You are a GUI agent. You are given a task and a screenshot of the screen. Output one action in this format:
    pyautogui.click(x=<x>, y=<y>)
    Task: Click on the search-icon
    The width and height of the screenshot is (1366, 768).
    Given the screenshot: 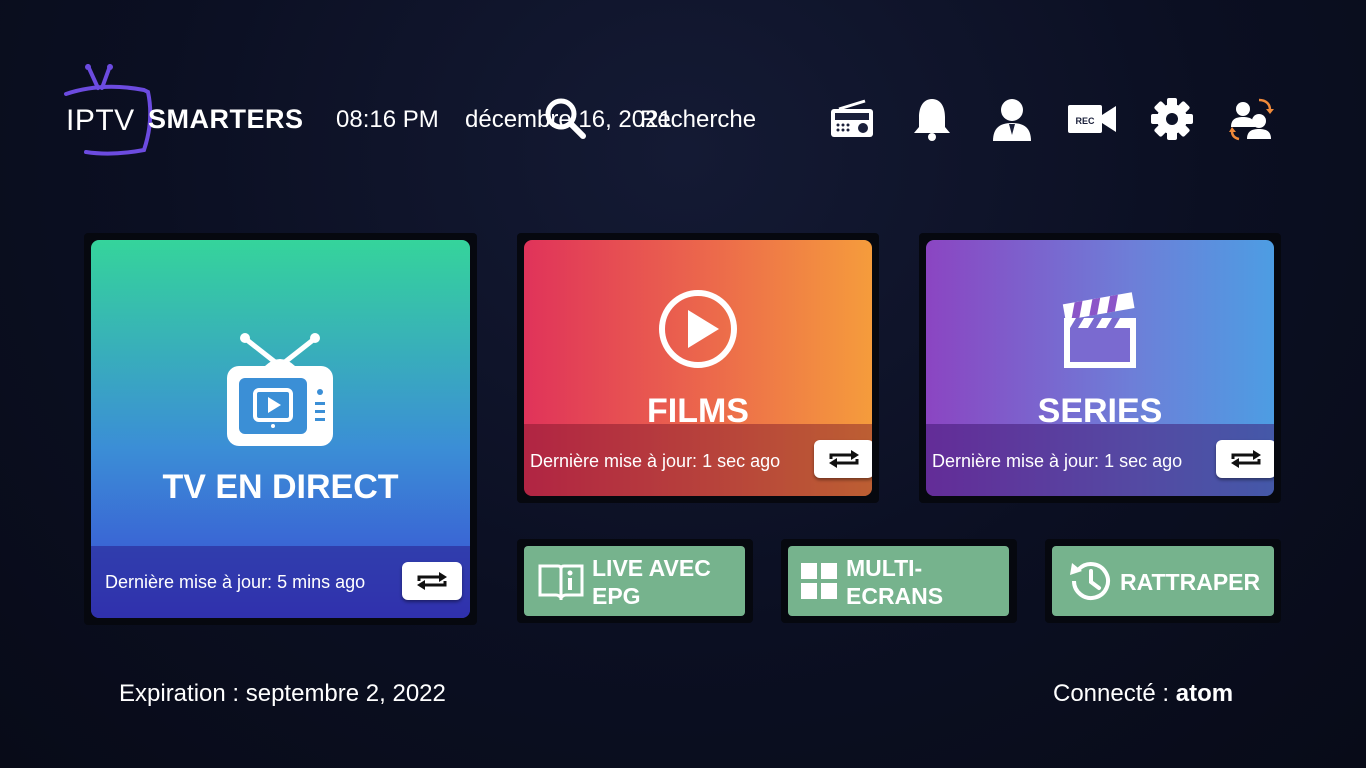 What is the action you would take?
    pyautogui.click(x=565, y=118)
    